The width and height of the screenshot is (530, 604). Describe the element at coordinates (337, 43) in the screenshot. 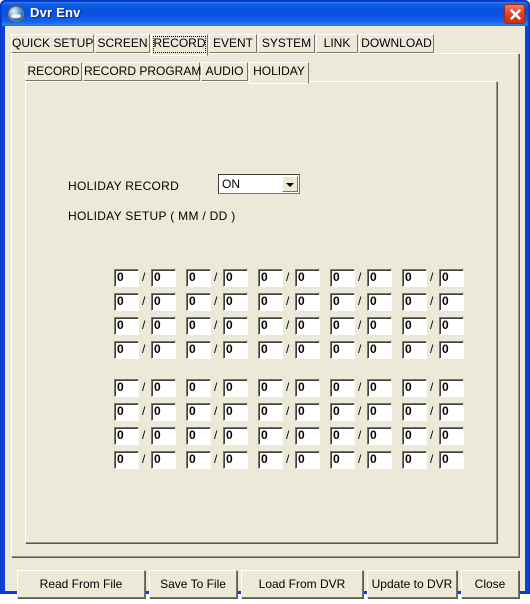

I see `main-tab-link: LINK` at that location.